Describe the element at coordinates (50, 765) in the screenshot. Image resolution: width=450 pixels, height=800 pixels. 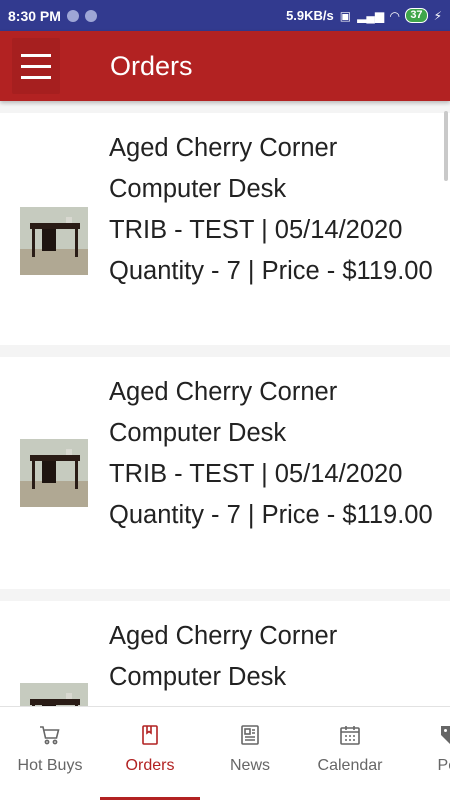
I see `nav-label: Hot Buys` at that location.